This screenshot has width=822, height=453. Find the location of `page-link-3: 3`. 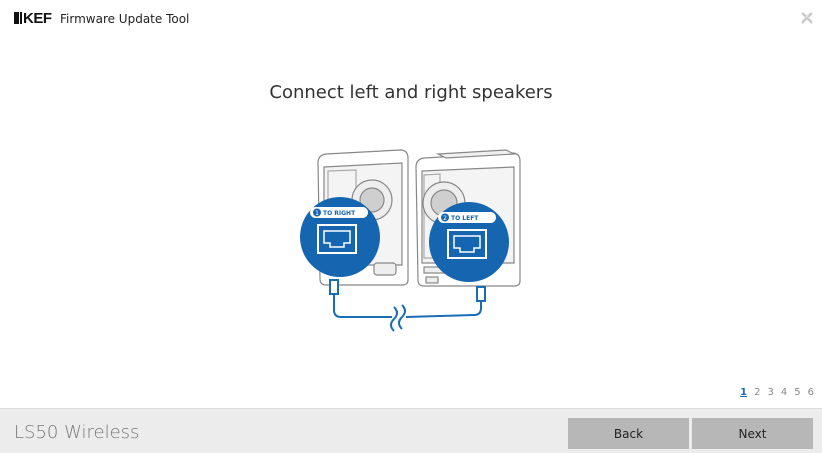

page-link-3: 3 is located at coordinates (771, 392).